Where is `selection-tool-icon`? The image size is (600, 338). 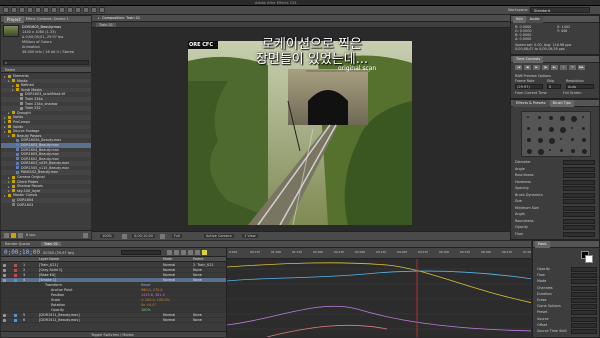 selection-tool-icon is located at coordinates (6, 10).